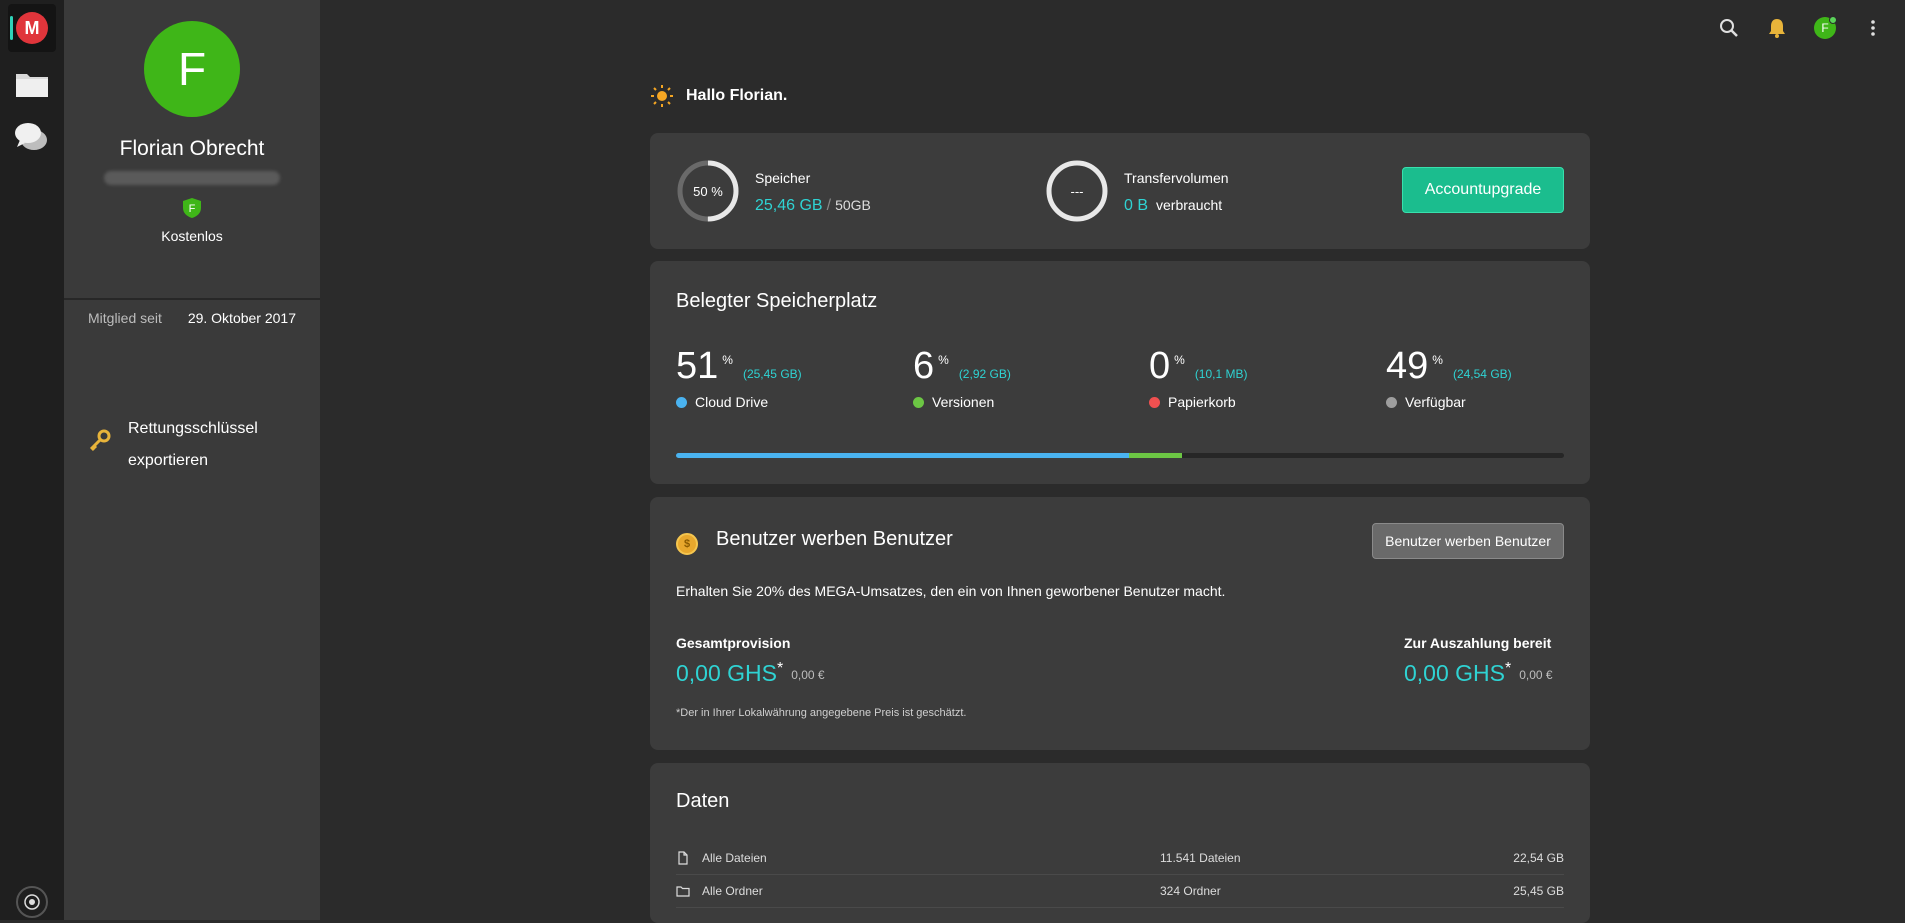 This screenshot has width=1905, height=923. I want to click on chat-icon, so click(31, 136).